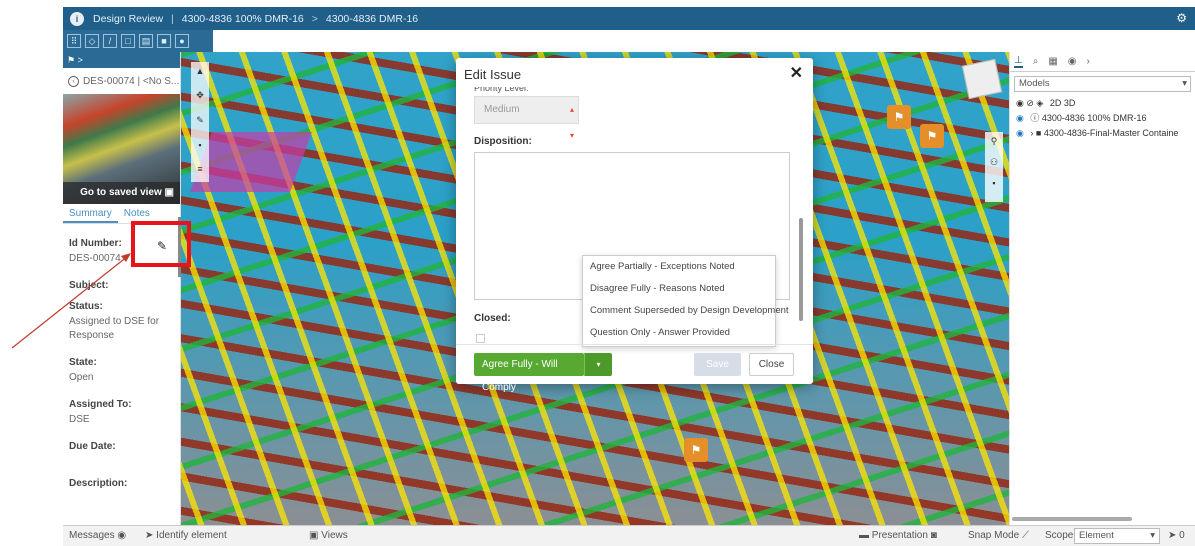 The width and height of the screenshot is (1195, 546). What do you see at coordinates (121, 149) in the screenshot?
I see `saved-view-thumbnail: Go to saved view ▣` at bounding box center [121, 149].